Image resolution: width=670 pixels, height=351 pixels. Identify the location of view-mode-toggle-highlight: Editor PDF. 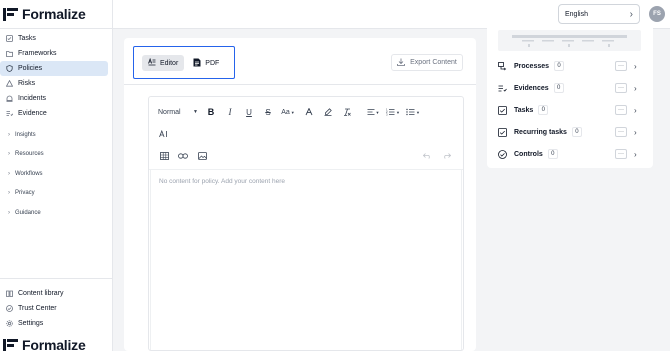
(184, 62).